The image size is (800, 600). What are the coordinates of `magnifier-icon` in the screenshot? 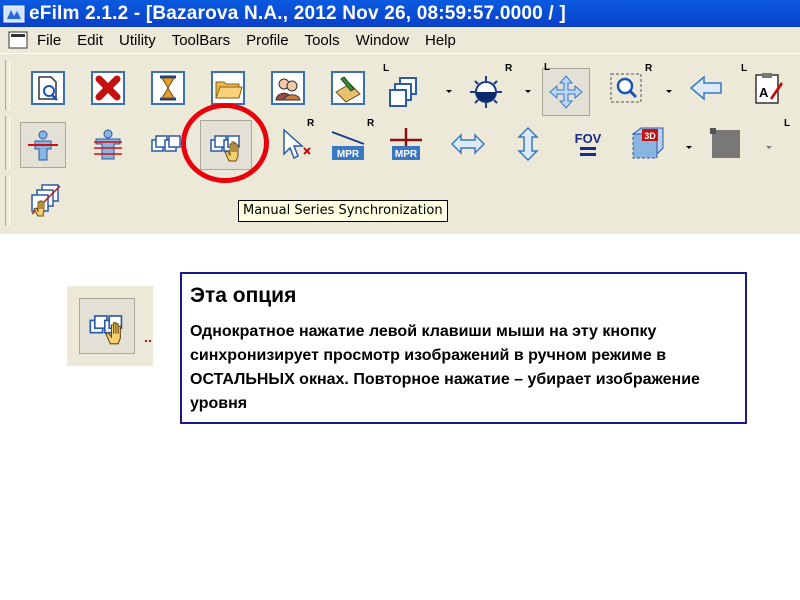 It's located at (626, 88).